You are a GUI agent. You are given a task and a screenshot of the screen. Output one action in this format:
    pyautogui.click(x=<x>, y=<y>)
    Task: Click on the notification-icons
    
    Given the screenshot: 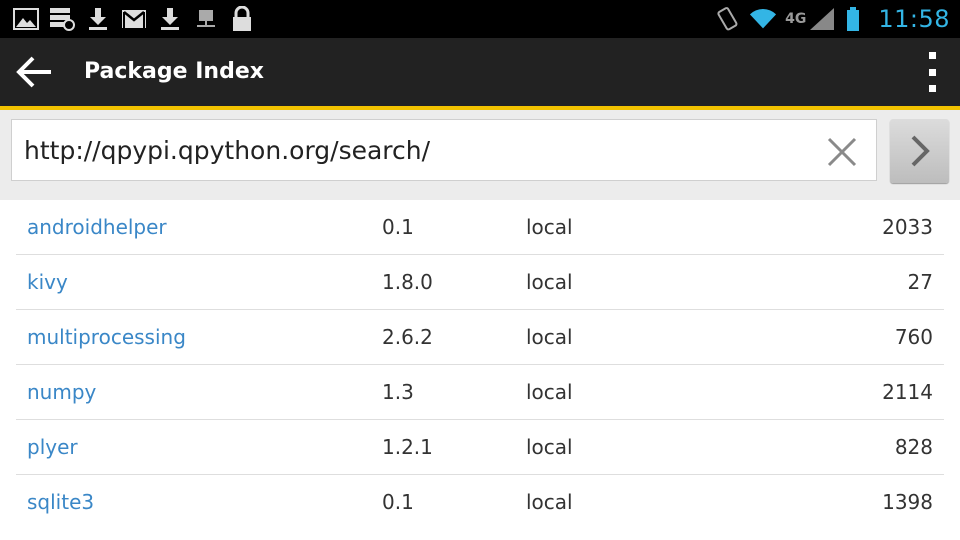 What is the action you would take?
    pyautogui.click(x=138, y=19)
    